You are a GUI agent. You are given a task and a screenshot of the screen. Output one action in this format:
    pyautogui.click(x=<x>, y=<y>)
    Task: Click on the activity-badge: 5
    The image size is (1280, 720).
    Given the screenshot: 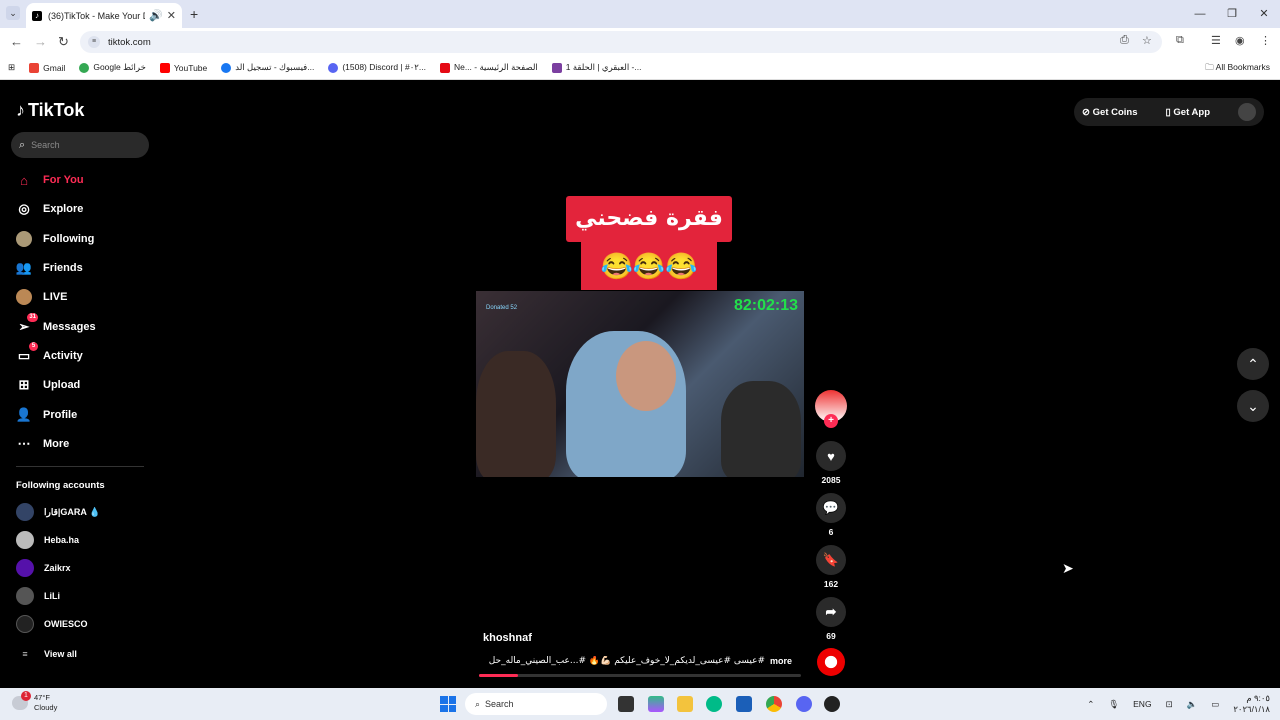 What is the action you would take?
    pyautogui.click(x=33, y=346)
    